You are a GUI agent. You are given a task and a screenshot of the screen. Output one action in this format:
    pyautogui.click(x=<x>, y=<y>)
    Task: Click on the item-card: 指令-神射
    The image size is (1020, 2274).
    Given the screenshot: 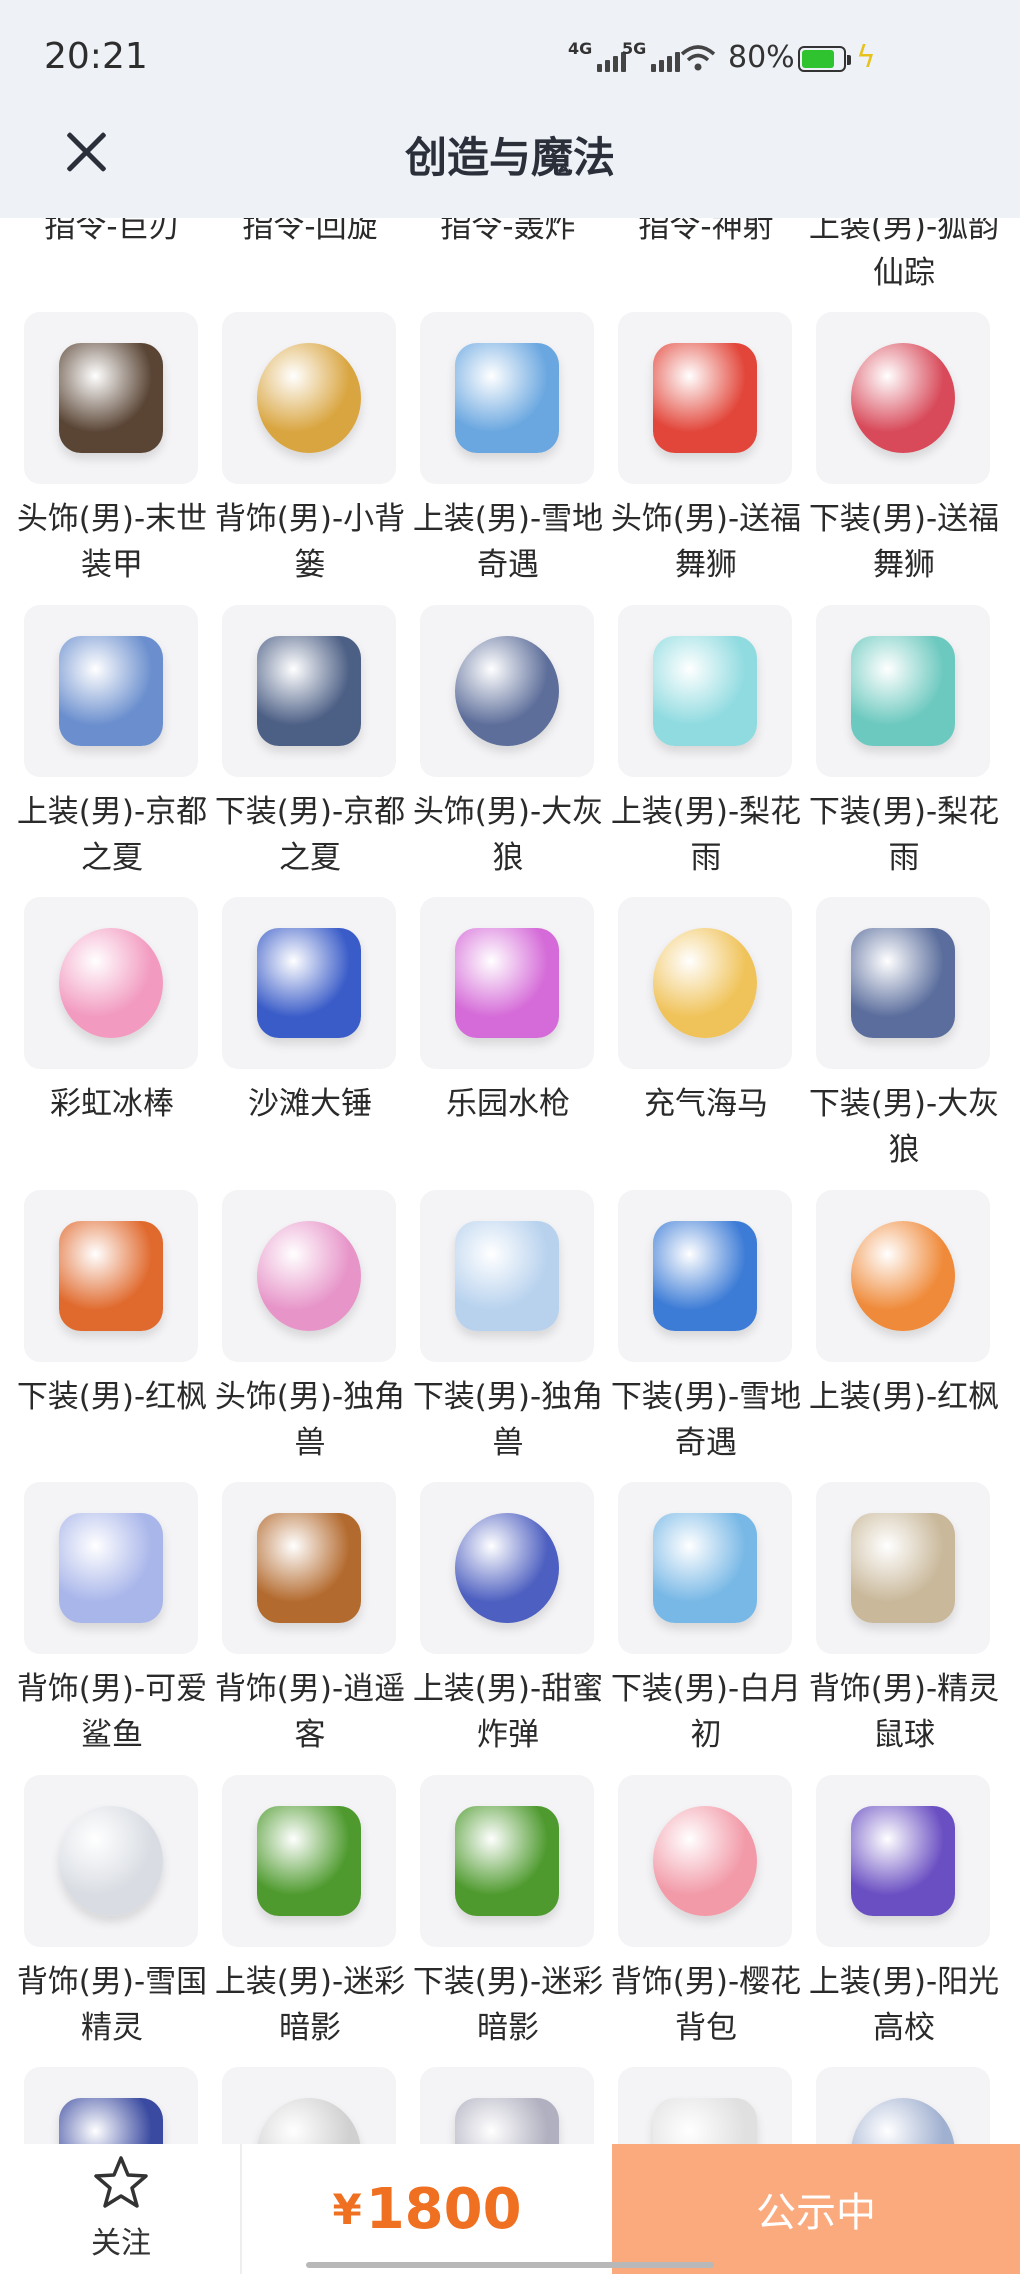 What is the action you would take?
    pyautogui.click(x=706, y=264)
    